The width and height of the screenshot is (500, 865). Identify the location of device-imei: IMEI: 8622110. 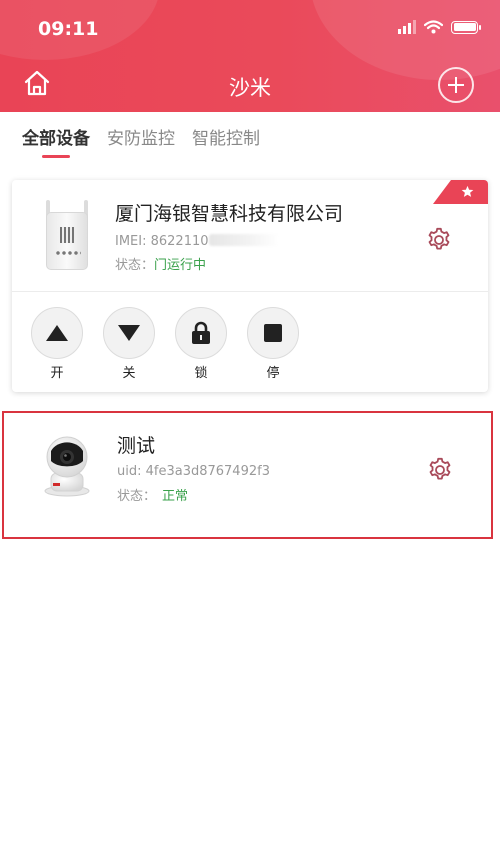
(197, 241).